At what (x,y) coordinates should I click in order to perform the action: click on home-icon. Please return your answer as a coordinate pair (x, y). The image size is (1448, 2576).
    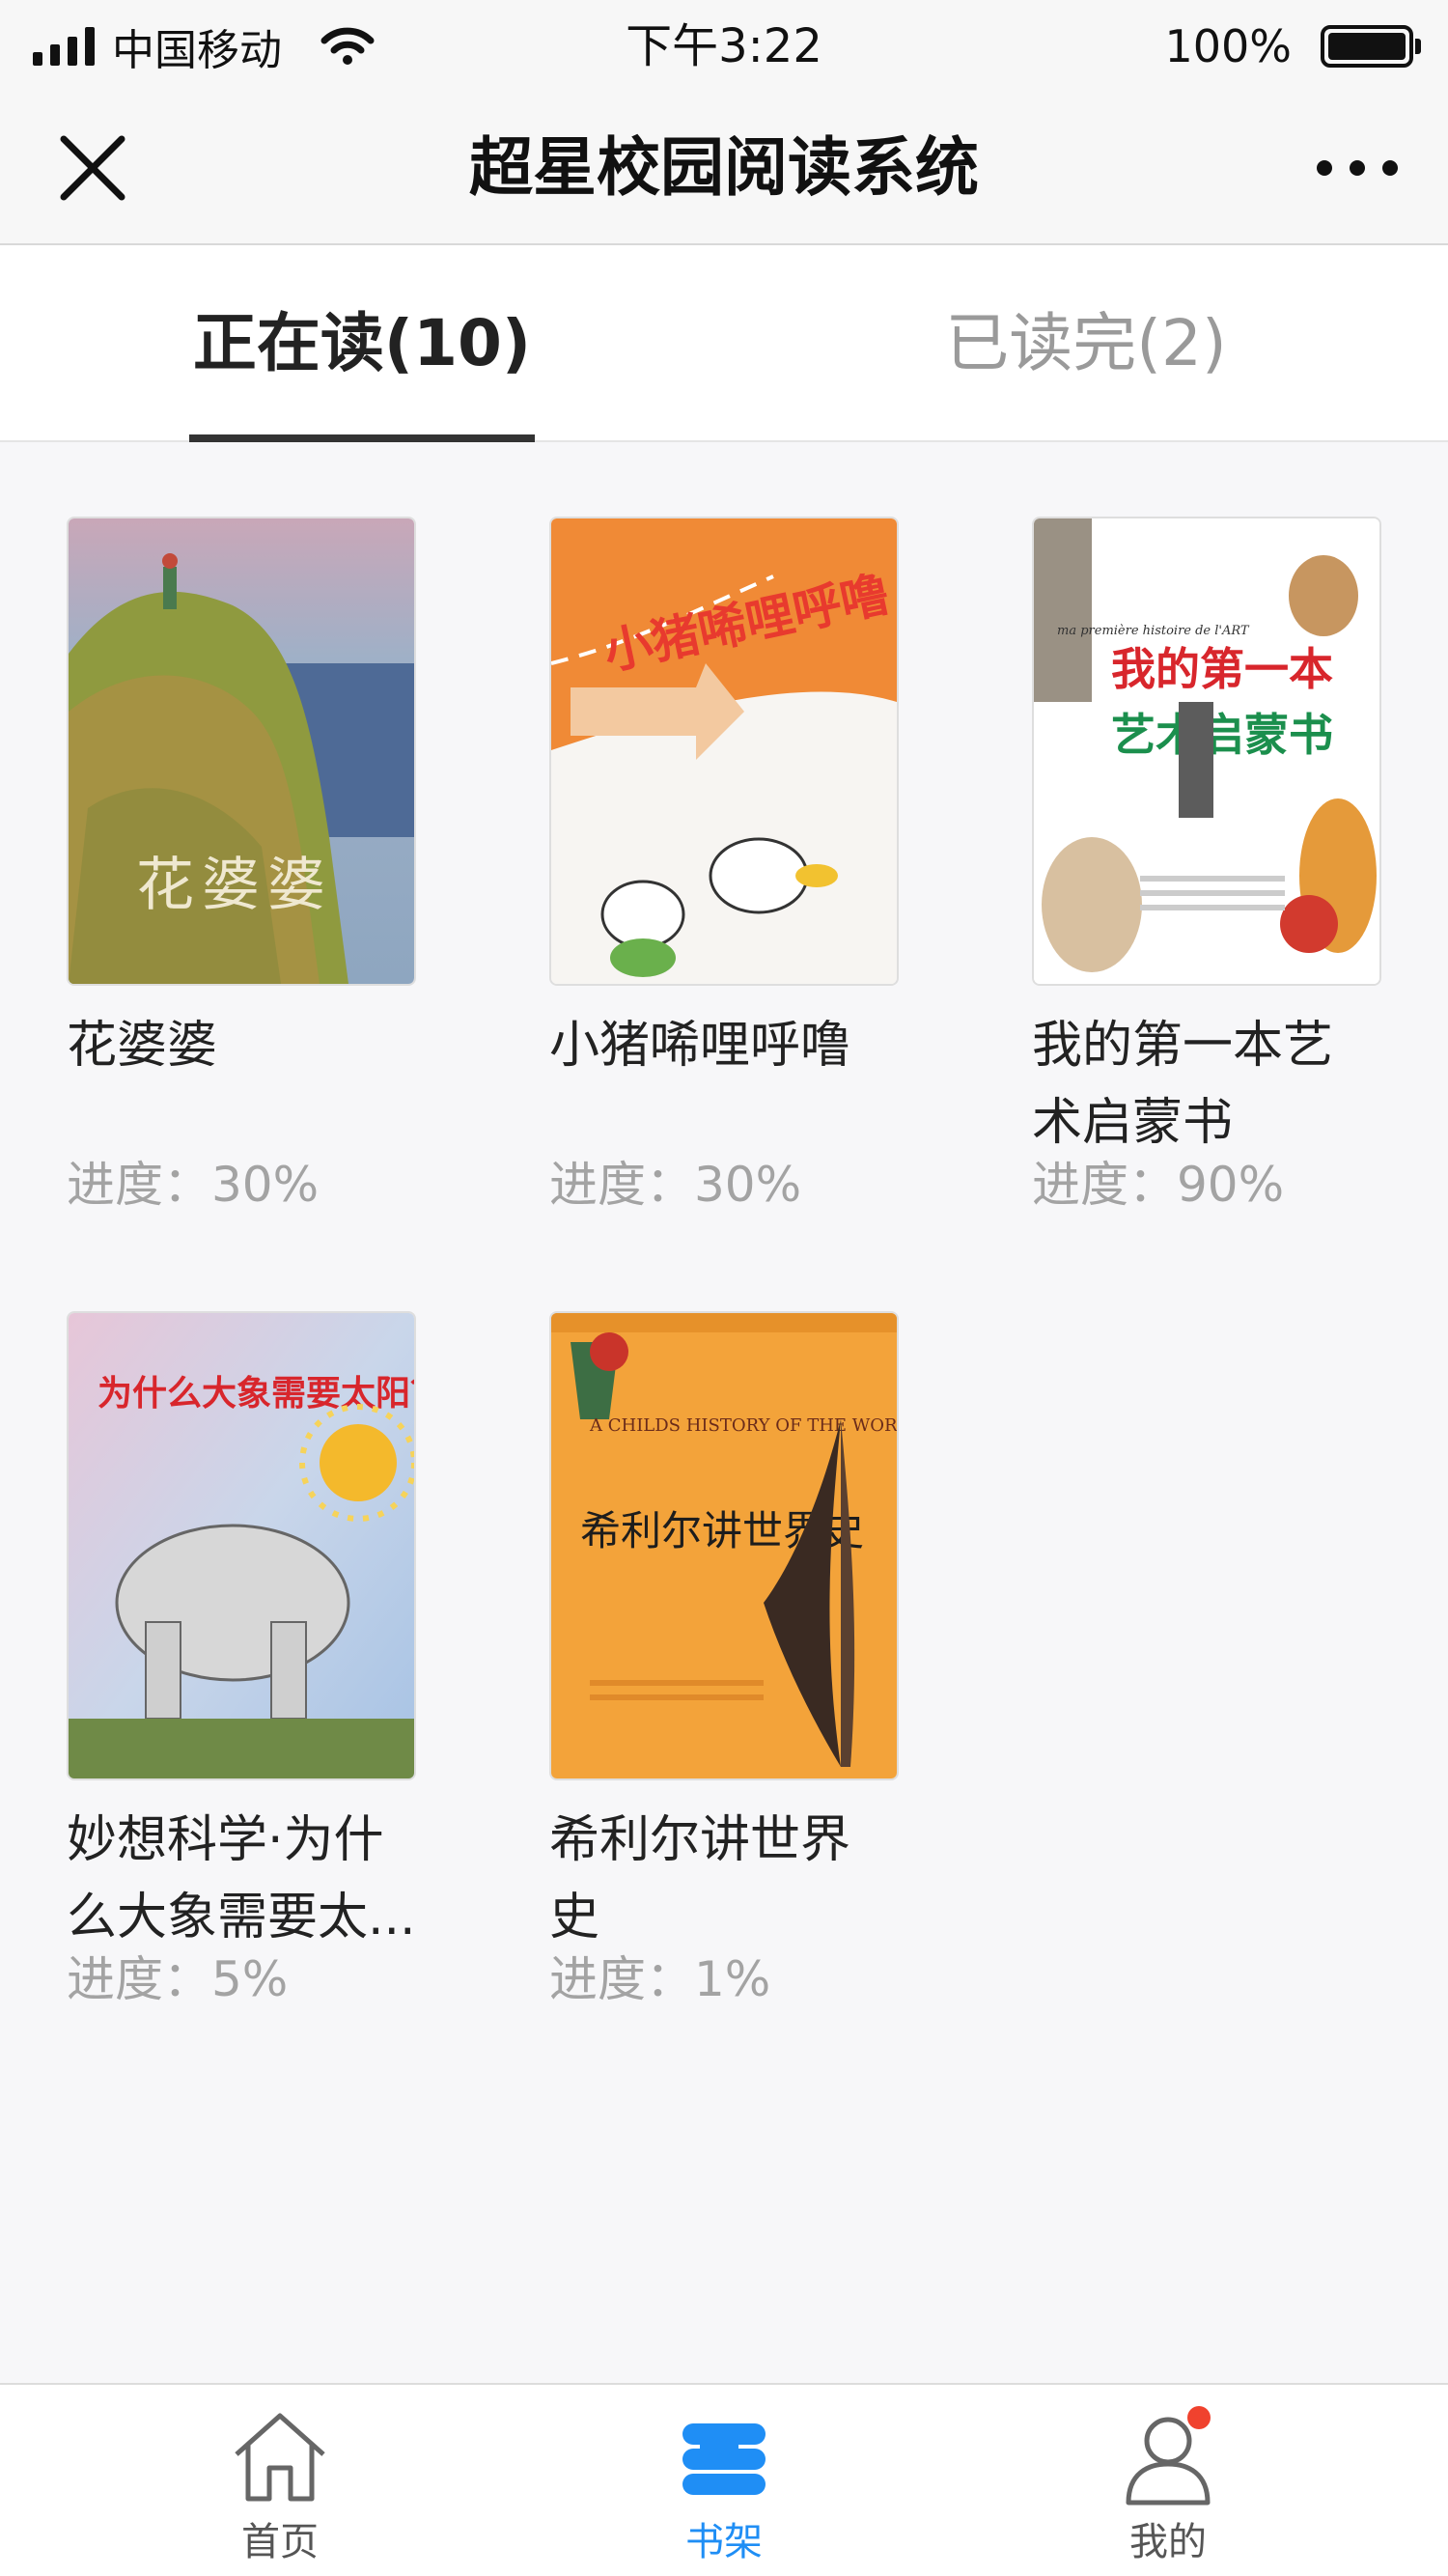
    Looking at the image, I should click on (280, 2458).